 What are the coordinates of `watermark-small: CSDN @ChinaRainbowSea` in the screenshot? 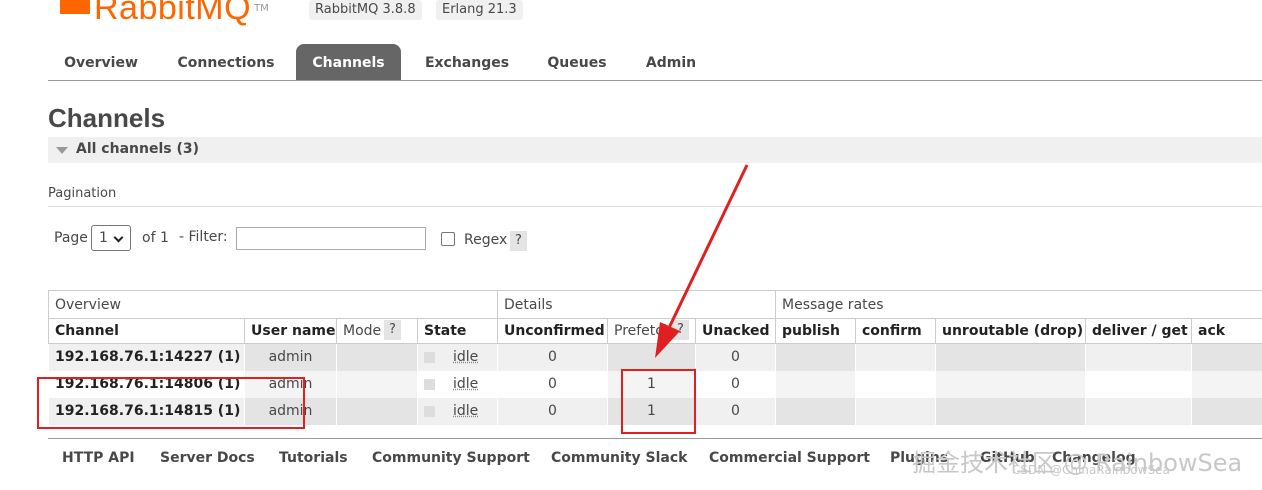 It's located at (1091, 470).